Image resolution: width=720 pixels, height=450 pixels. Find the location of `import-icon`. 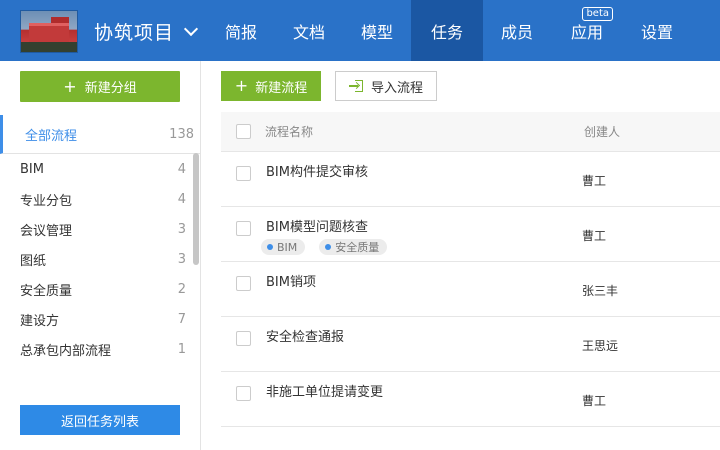

import-icon is located at coordinates (355, 86).